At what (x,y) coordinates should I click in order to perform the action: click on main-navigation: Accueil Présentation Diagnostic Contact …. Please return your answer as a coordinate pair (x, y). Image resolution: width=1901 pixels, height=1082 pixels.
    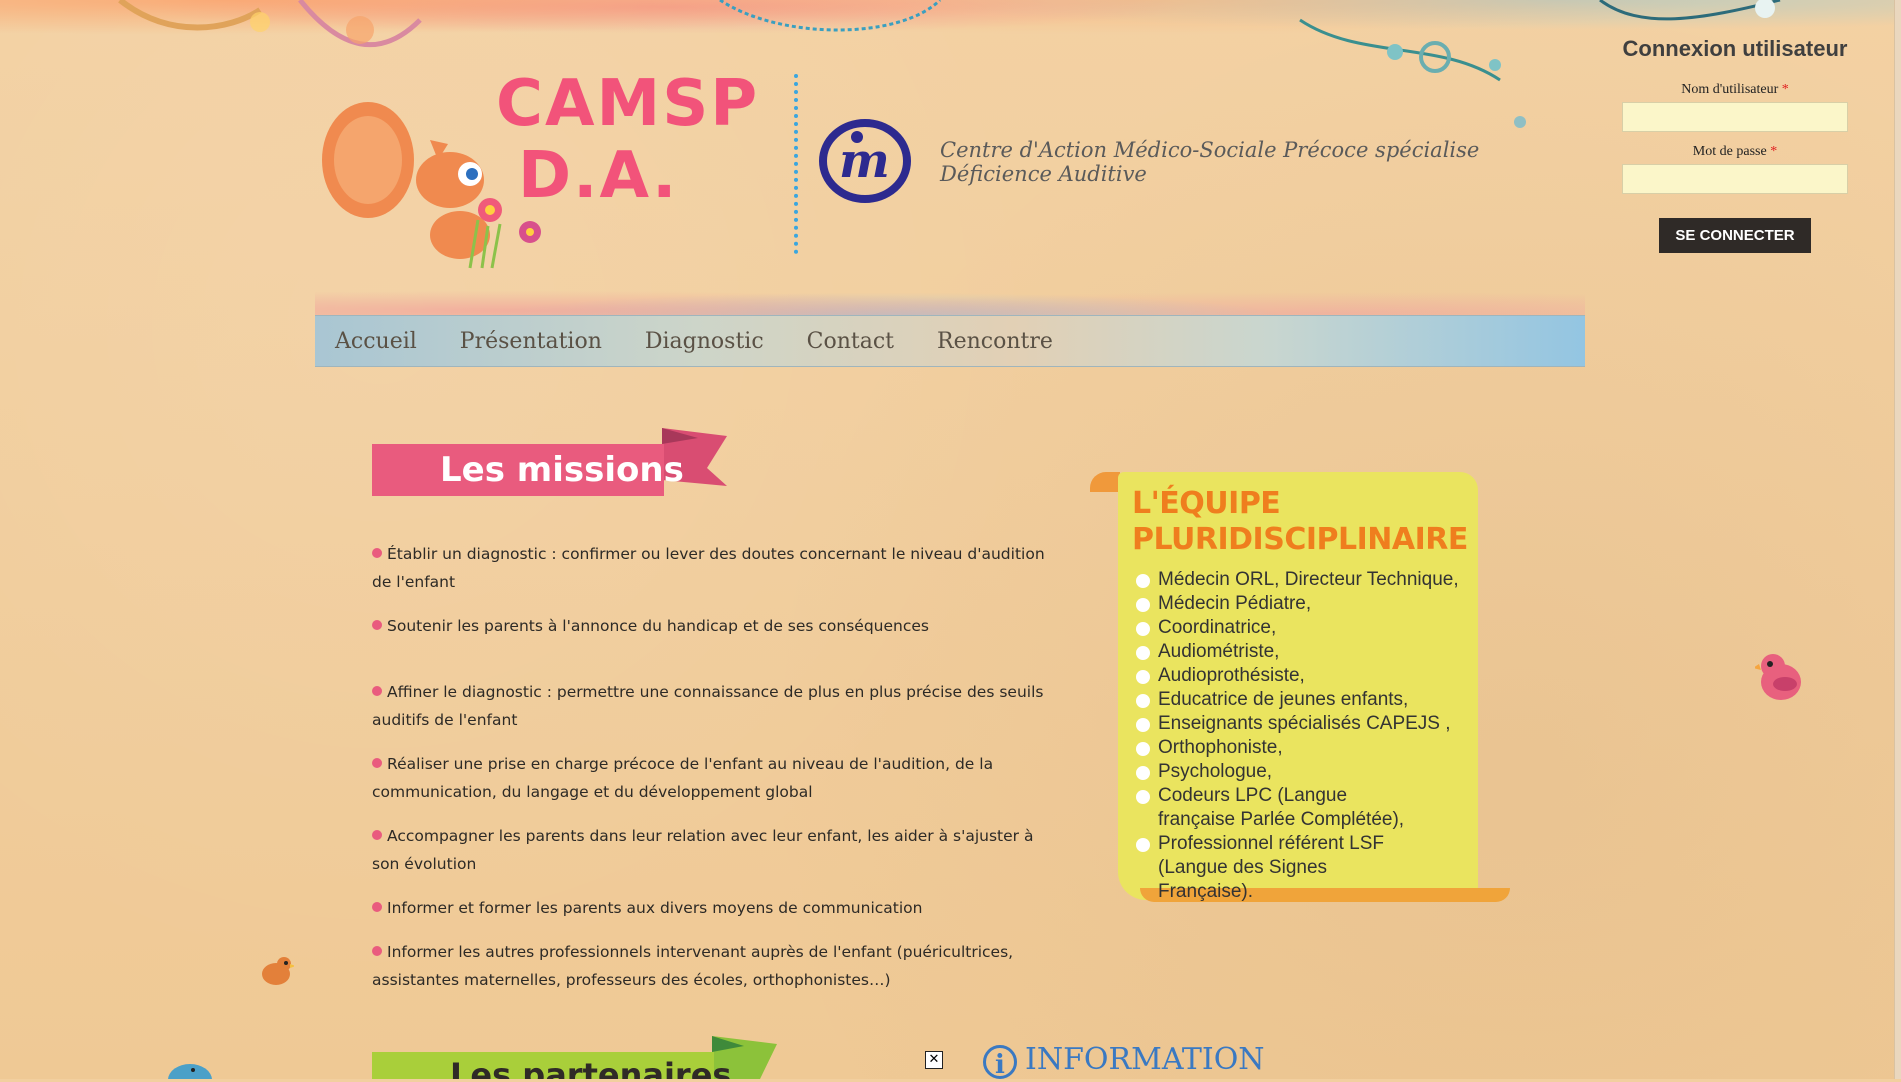
    Looking at the image, I should click on (950, 341).